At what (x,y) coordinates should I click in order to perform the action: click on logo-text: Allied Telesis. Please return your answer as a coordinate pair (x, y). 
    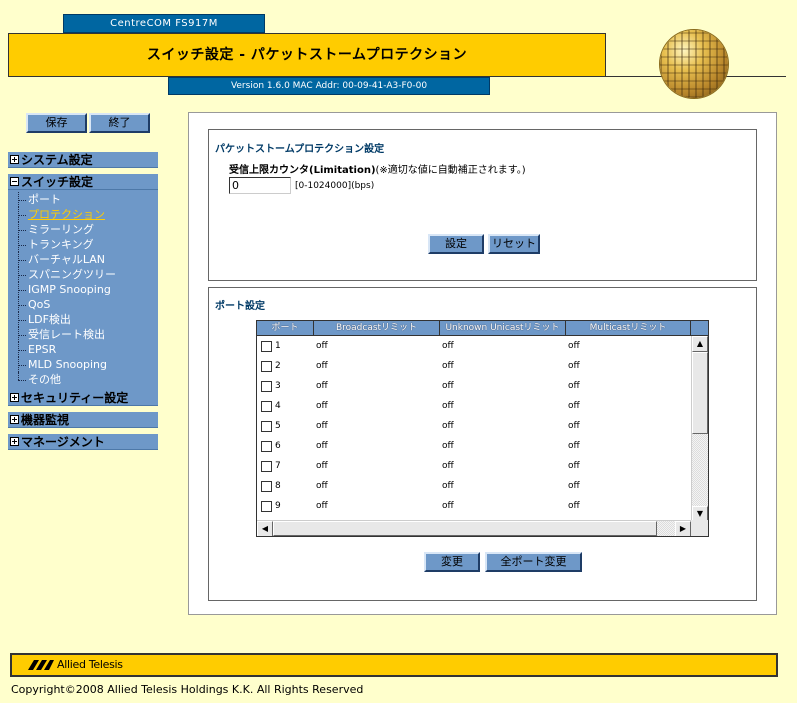
    Looking at the image, I should click on (90, 664).